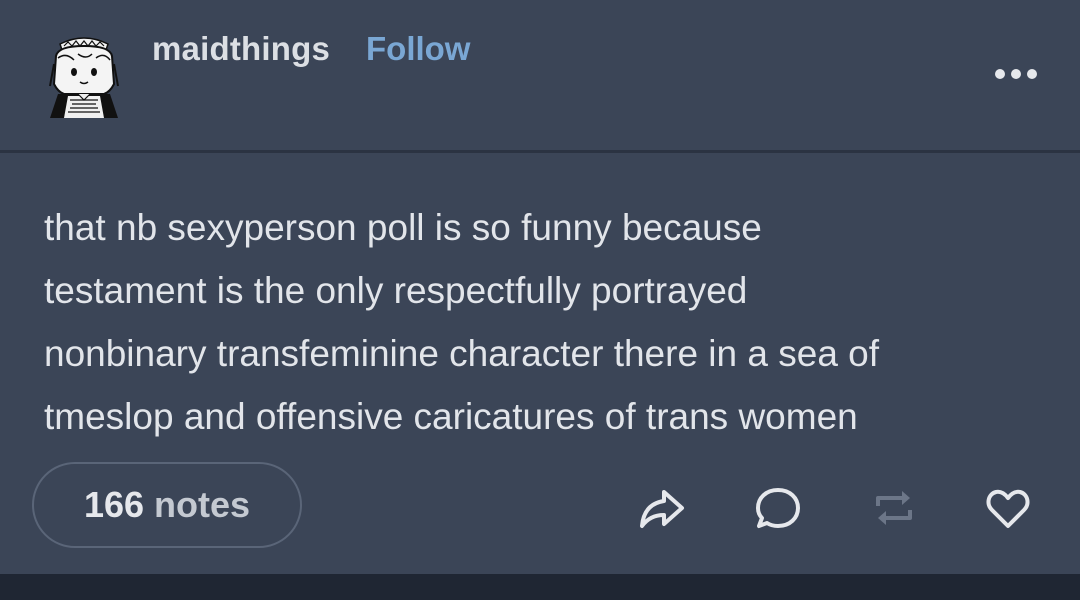 This screenshot has height=600, width=1080. Describe the element at coordinates (894, 508) in the screenshot. I see `reblog-icon` at that location.